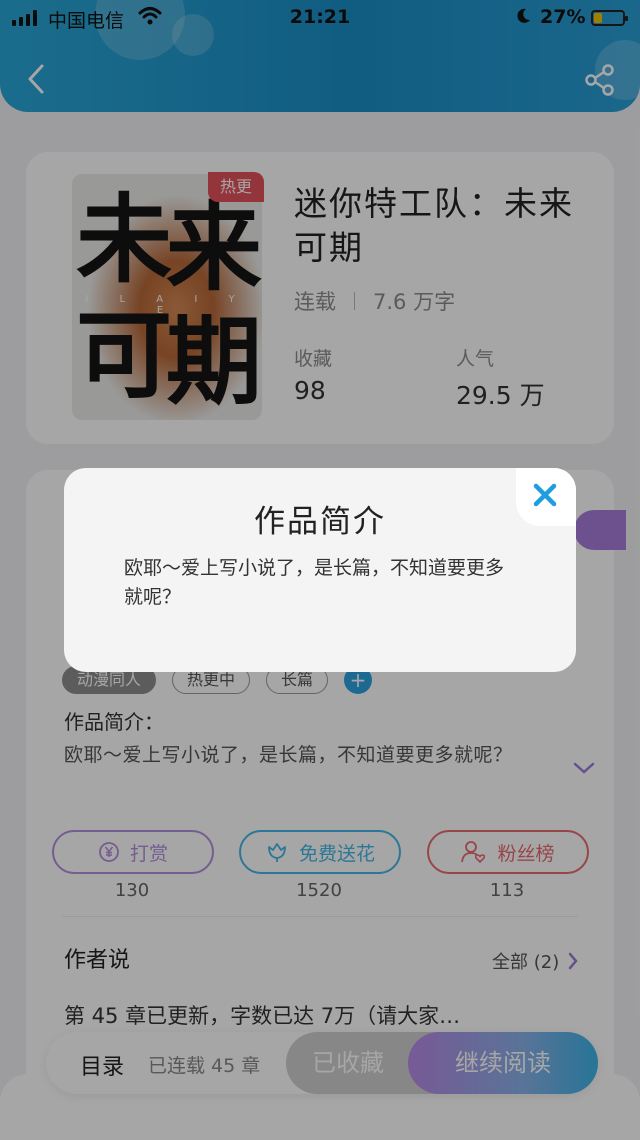 This screenshot has width=640, height=1140. I want to click on modal-body: 欧耶～爱上写小说了，是长篇，不知道要更多就呢？, so click(314, 582).